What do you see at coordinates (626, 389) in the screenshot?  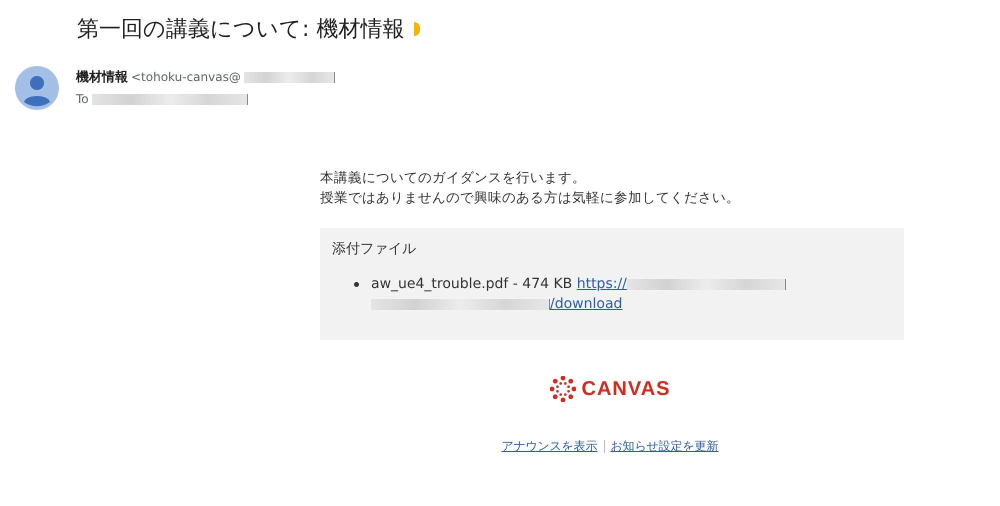 I see `logo-text: CANVAS` at bounding box center [626, 389].